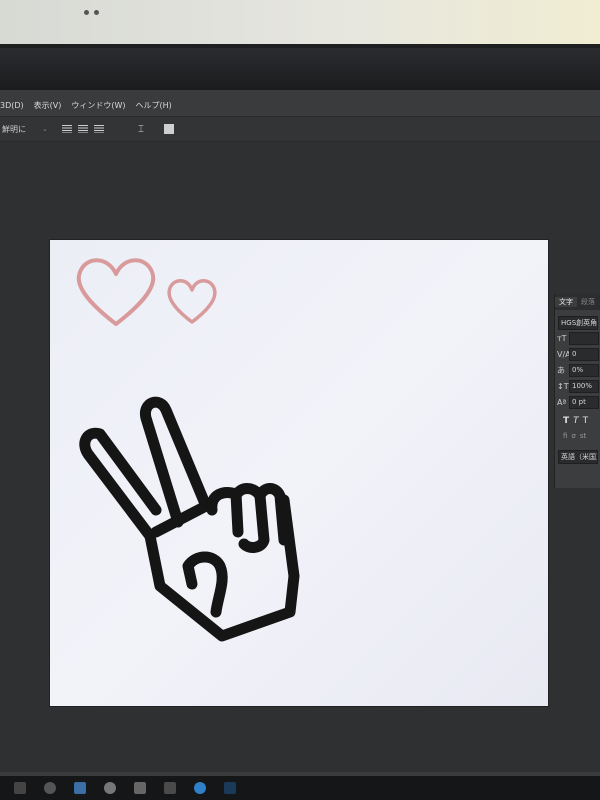 The width and height of the screenshot is (600, 800). I want to click on ie-icon, so click(200, 788).